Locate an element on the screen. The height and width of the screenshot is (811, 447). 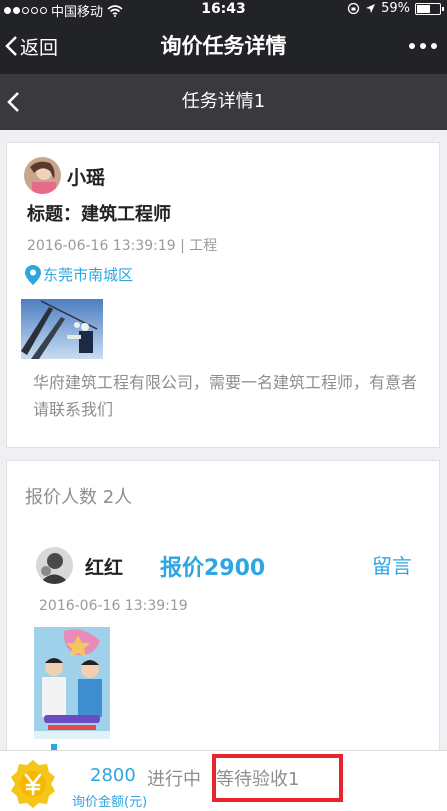
rotation-lock-icon is located at coordinates (353, 8).